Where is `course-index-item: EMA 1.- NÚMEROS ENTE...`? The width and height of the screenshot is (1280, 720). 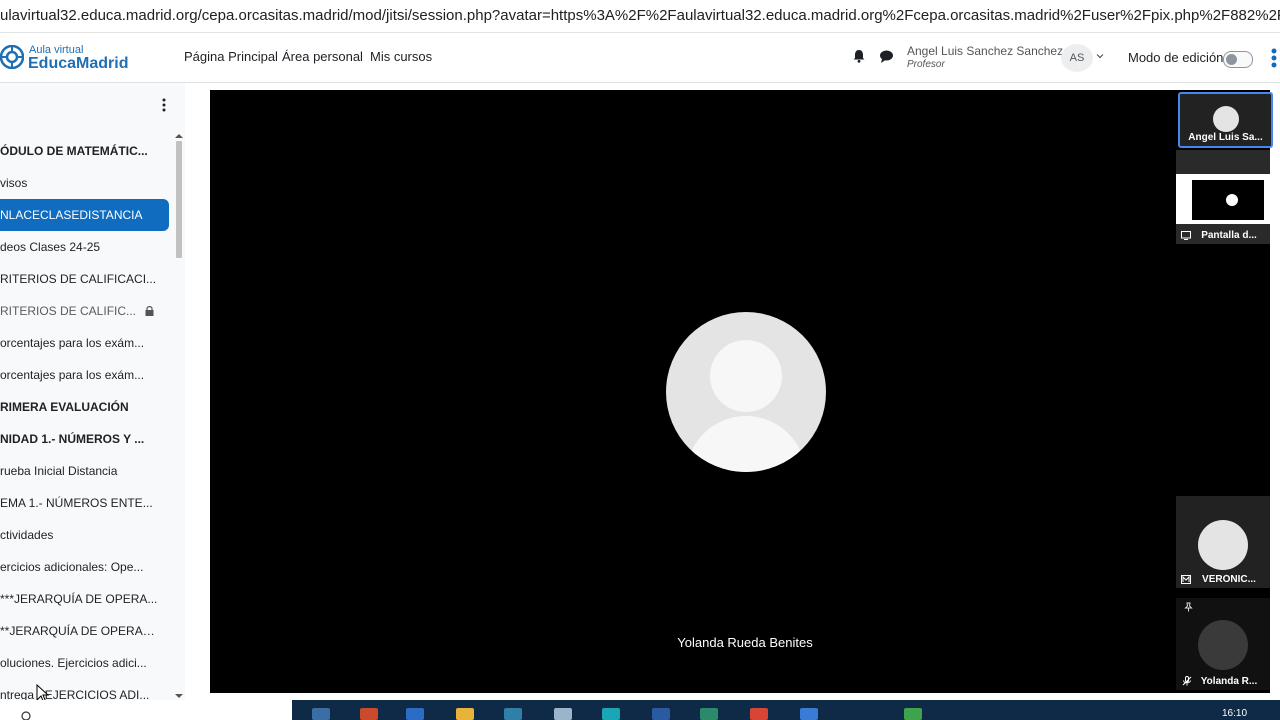
course-index-item: EMA 1.- NÚMEROS ENTE... is located at coordinates (80, 503).